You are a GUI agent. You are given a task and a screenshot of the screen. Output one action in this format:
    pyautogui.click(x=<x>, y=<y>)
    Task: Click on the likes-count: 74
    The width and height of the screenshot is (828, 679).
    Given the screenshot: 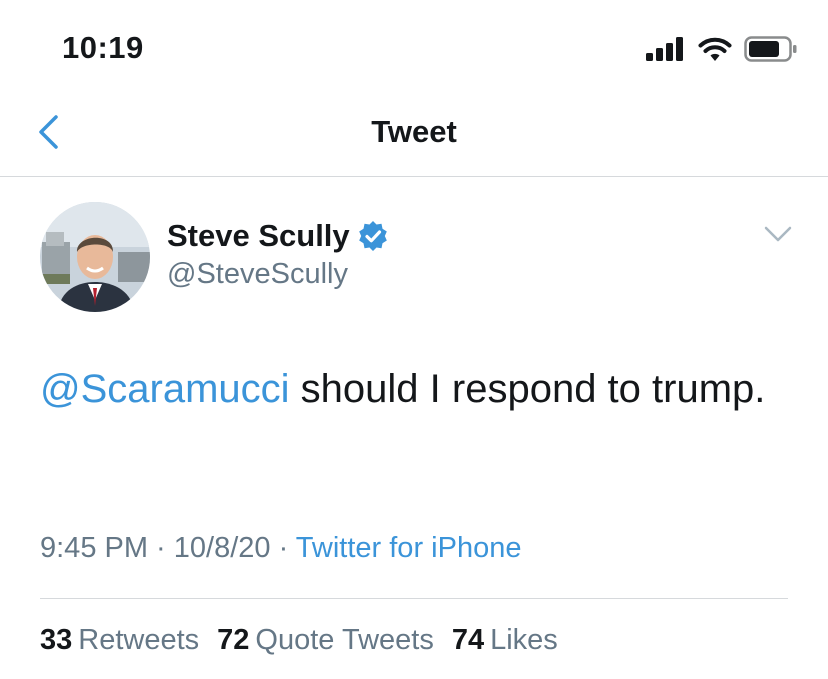 What is the action you would take?
    pyautogui.click(x=468, y=640)
    